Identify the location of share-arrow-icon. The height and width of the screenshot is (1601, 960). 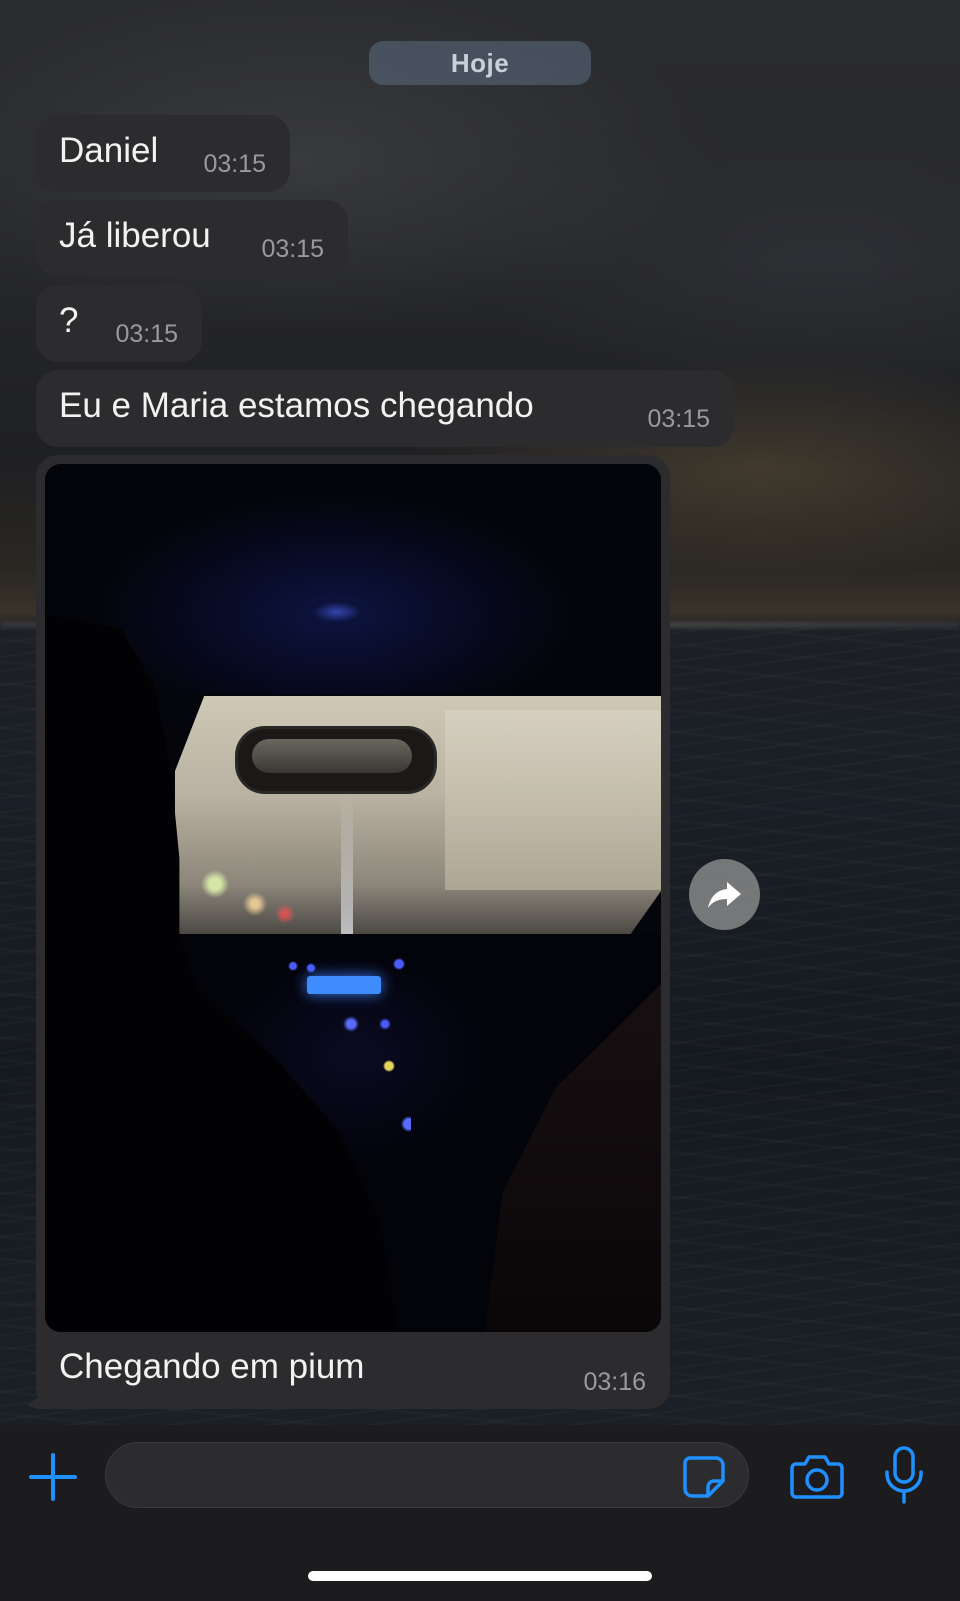
(724, 894).